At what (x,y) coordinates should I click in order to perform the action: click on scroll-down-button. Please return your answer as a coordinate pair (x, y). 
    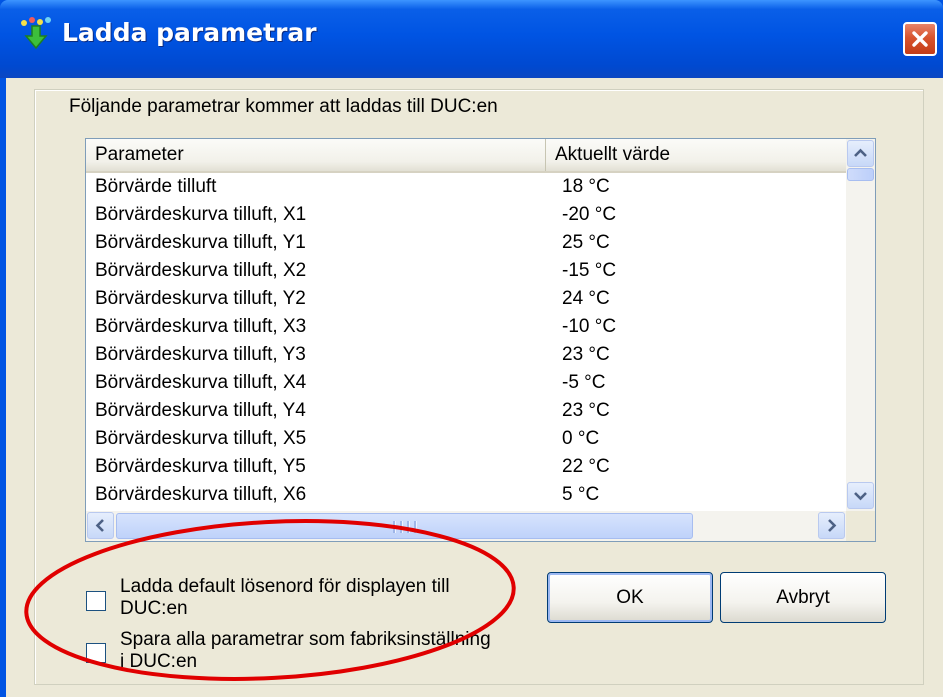
    Looking at the image, I should click on (860, 495).